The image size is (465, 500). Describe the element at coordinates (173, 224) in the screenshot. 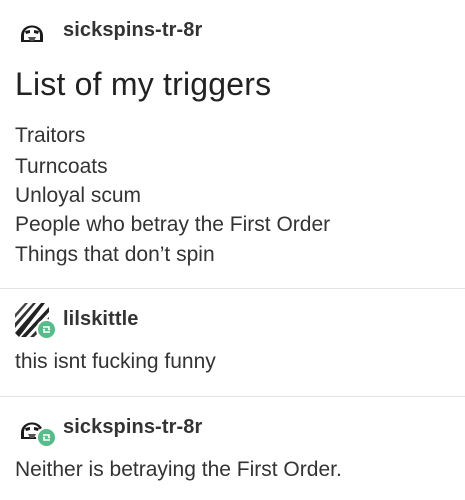

I see `post-line: People who betray the First Order` at that location.